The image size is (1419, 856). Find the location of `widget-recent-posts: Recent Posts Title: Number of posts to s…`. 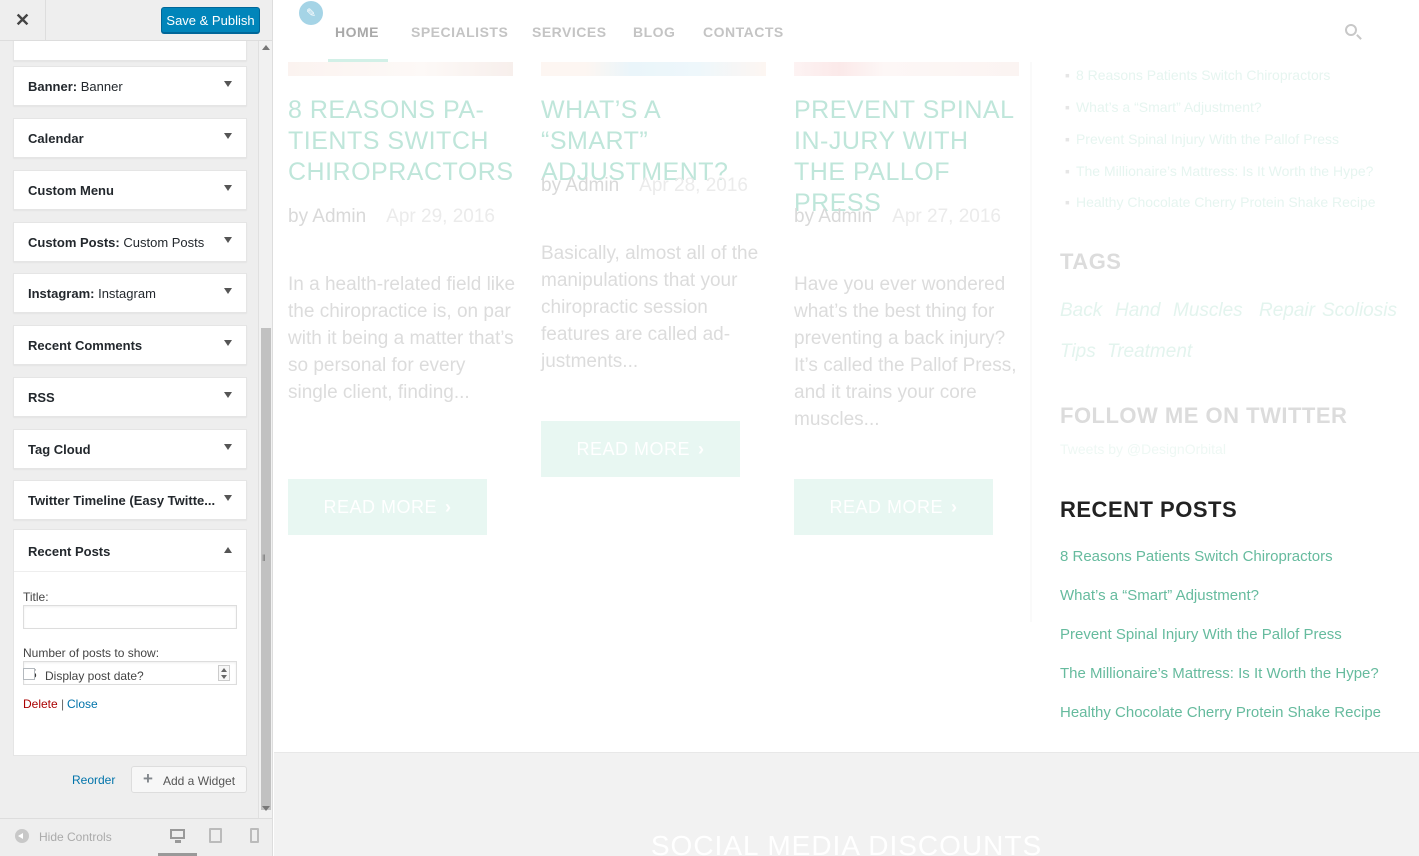

widget-recent-posts: Recent Posts Title: Number of posts to s… is located at coordinates (130, 642).